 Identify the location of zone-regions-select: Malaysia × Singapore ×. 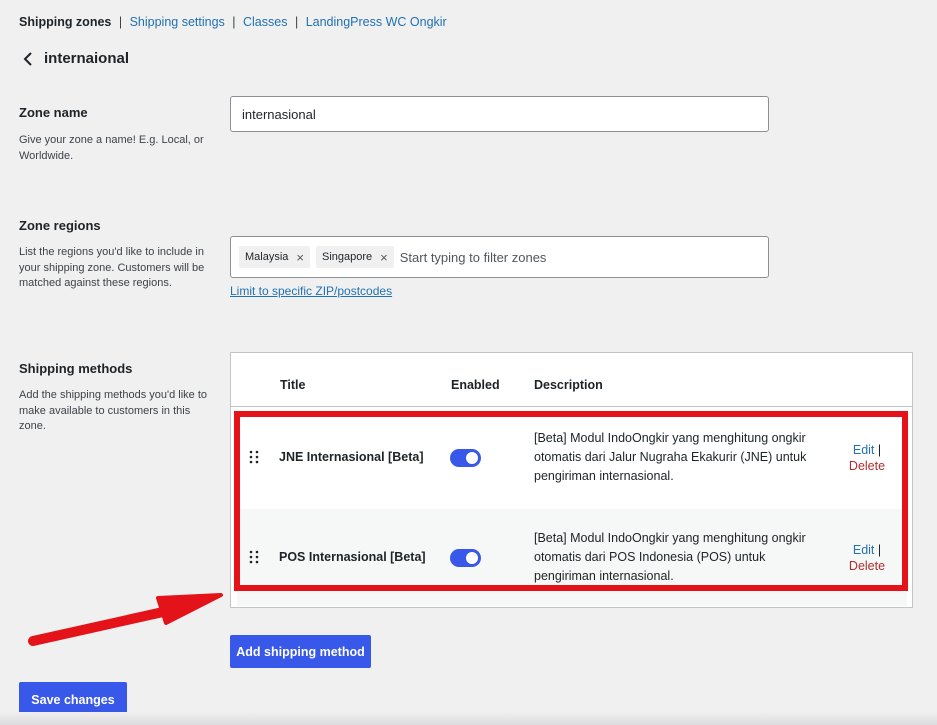
(499, 257).